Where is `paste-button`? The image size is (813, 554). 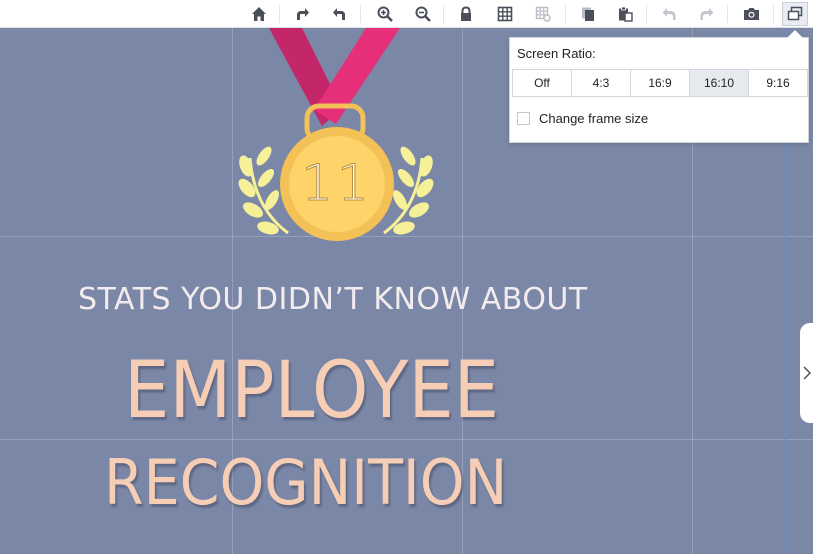
paste-button is located at coordinates (625, 14).